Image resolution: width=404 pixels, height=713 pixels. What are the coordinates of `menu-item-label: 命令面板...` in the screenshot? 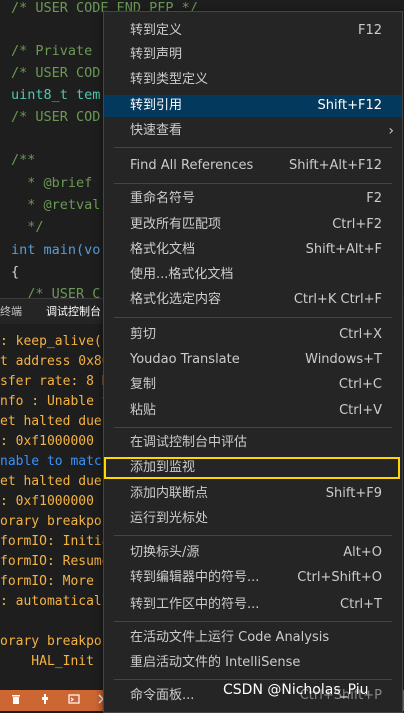 It's located at (162, 695).